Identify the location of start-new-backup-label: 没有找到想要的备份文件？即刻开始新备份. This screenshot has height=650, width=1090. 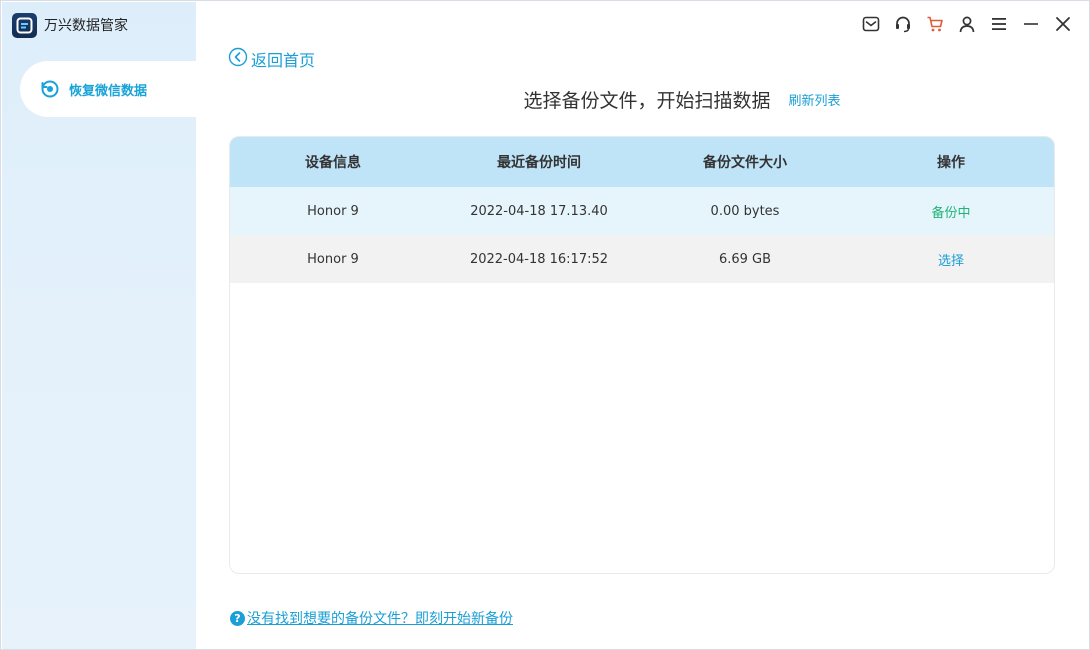
(380, 619).